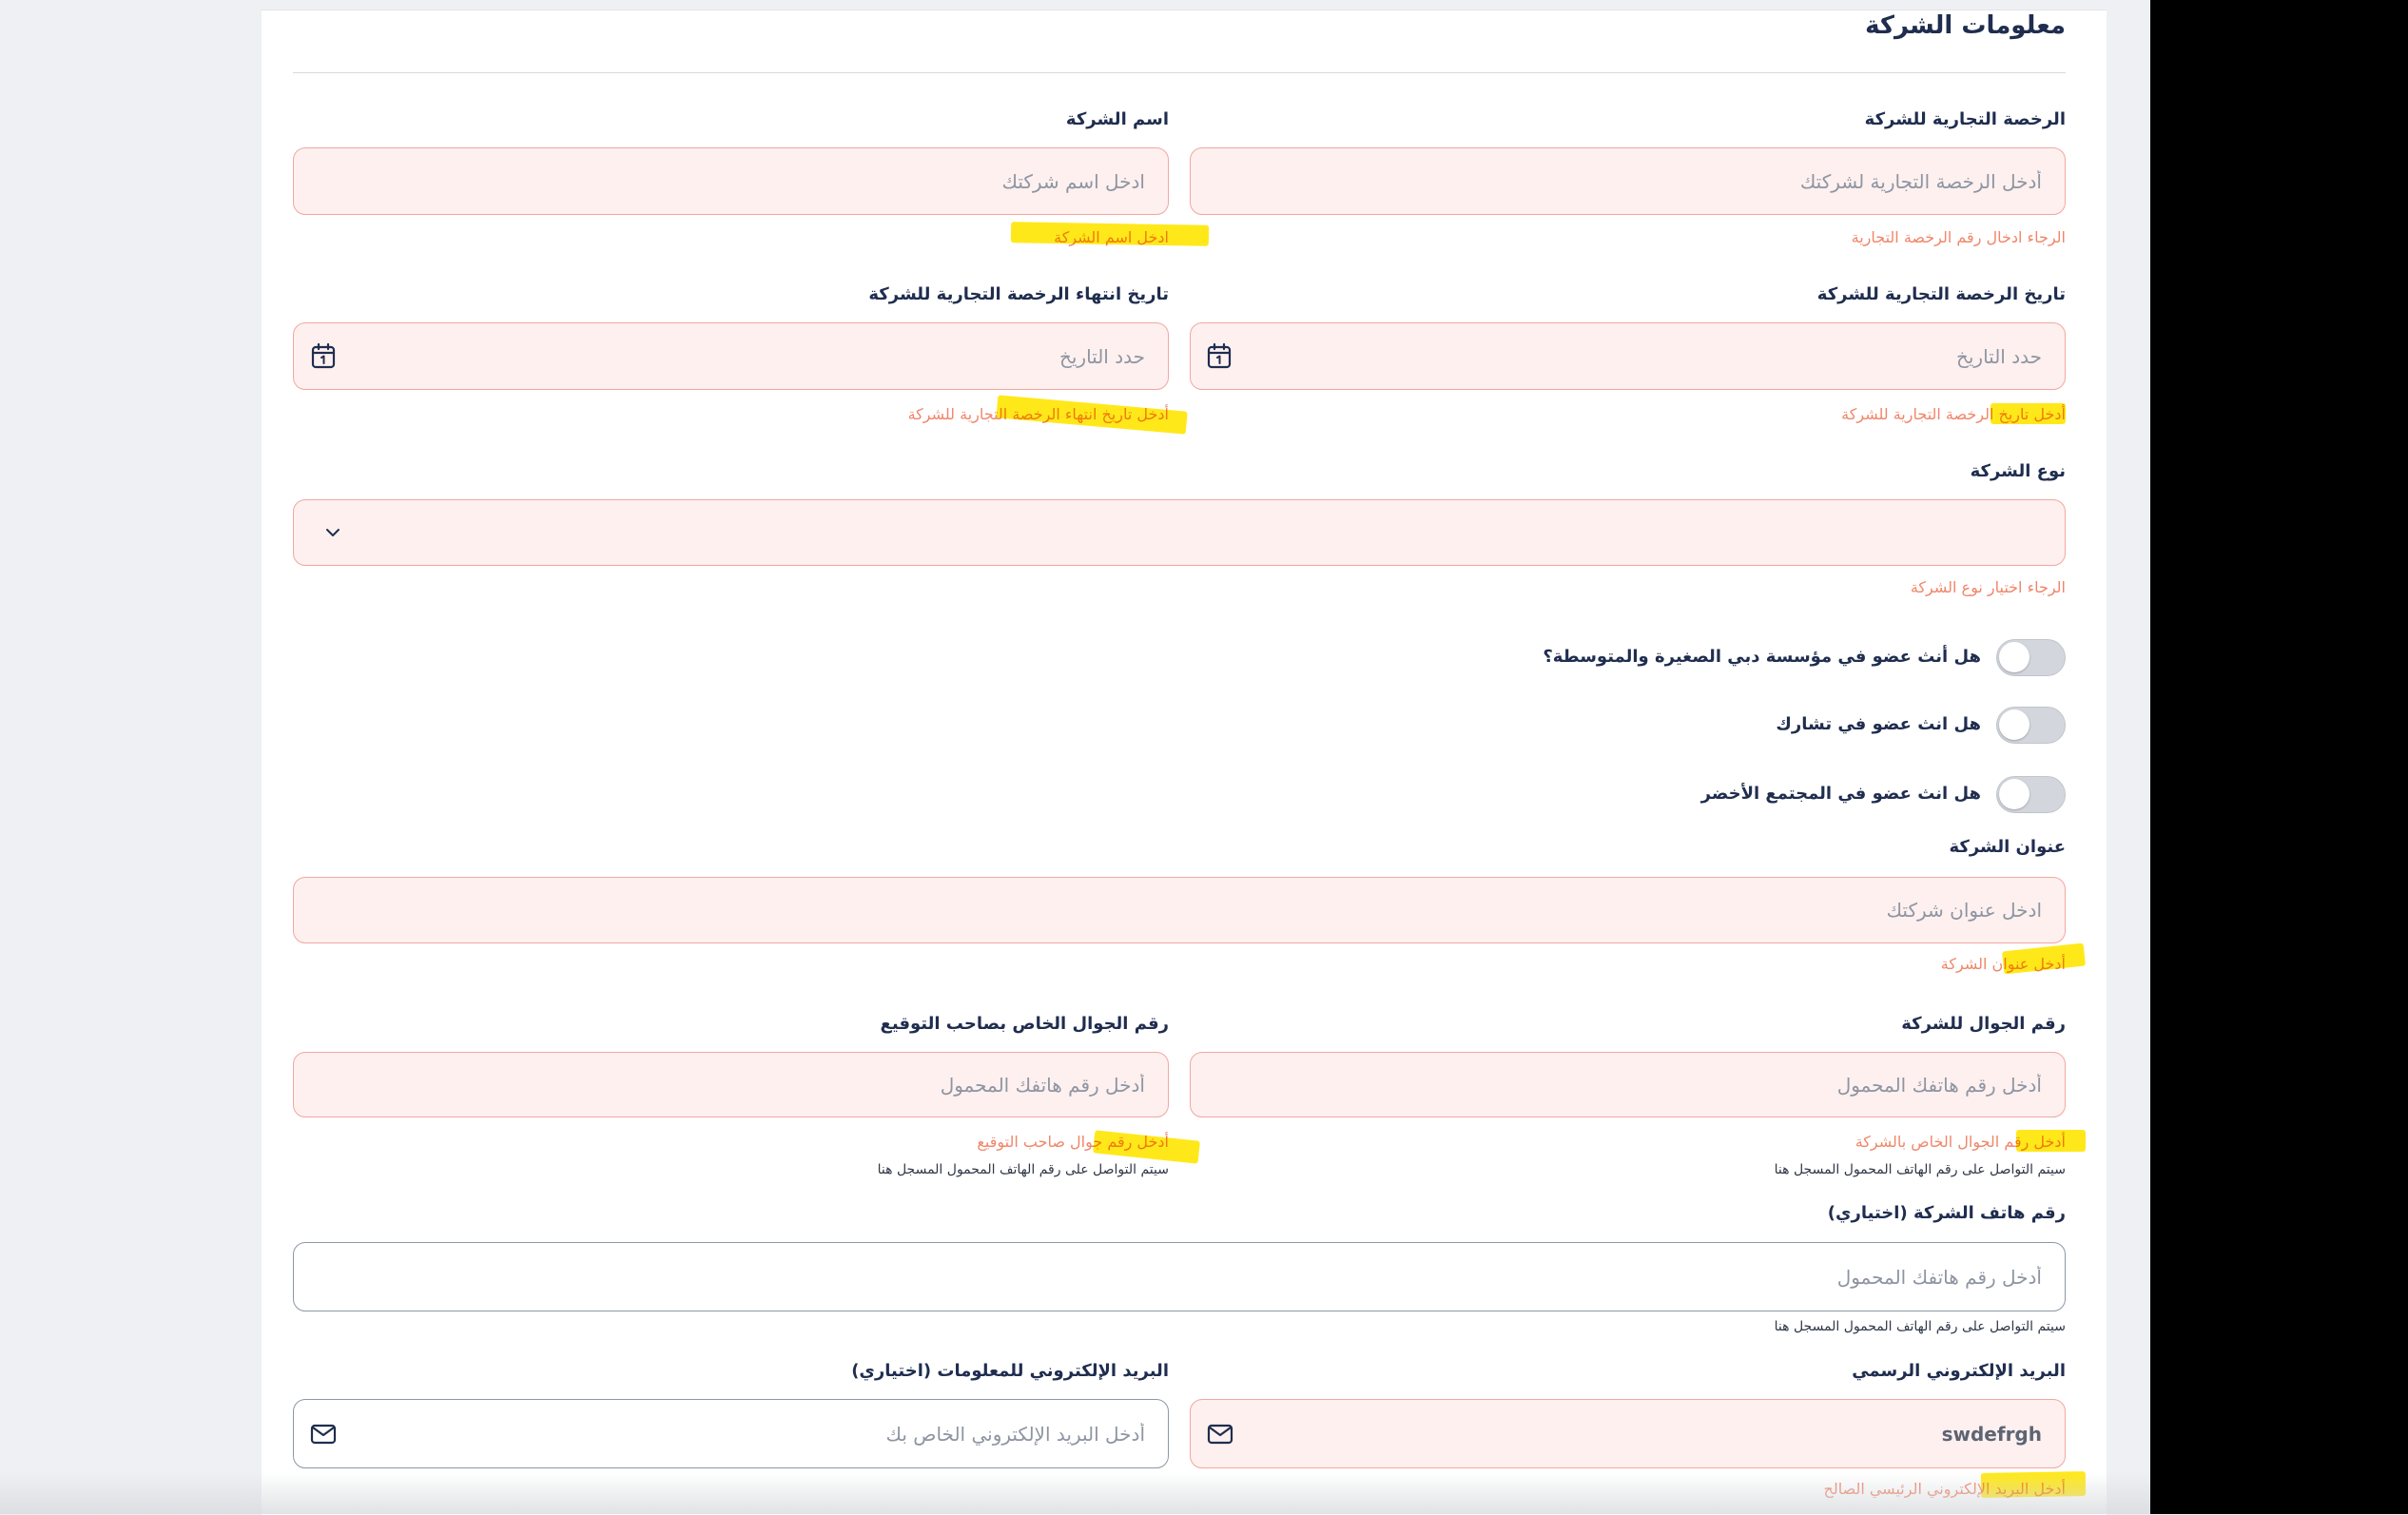 Image resolution: width=2408 pixels, height=1515 pixels. Describe the element at coordinates (1841, 794) in the screenshot. I see `toggle-green-community-label: هل انث عضو في المجتمع الأخضر` at that location.